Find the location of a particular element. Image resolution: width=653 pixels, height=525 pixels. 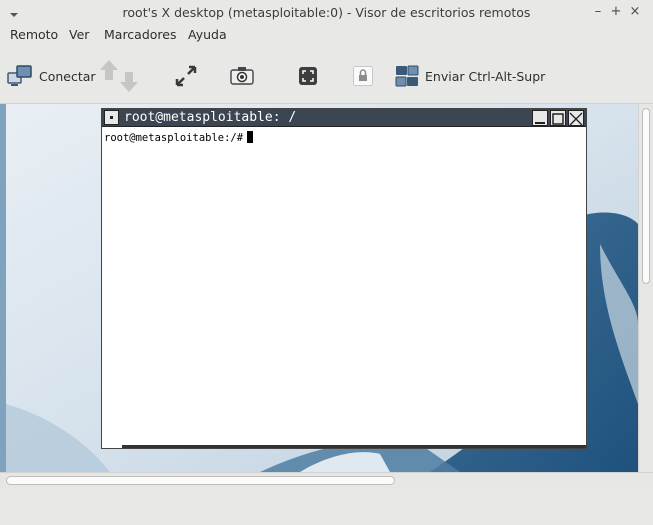

vertical-scrollbar-thumb is located at coordinates (646, 196).